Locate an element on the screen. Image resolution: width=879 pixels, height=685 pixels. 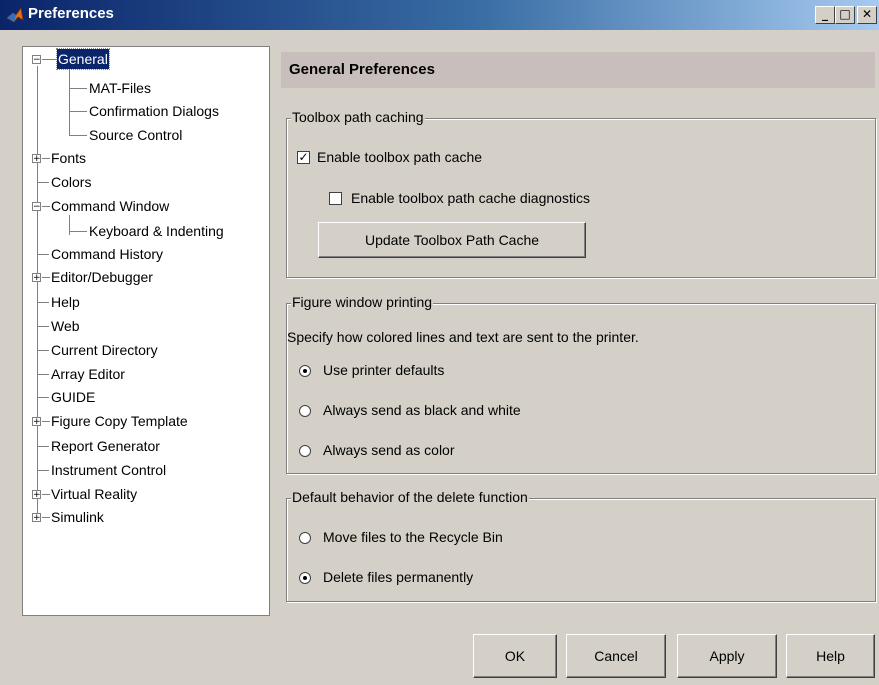
tree-item-label: Fonts is located at coordinates (69, 158).